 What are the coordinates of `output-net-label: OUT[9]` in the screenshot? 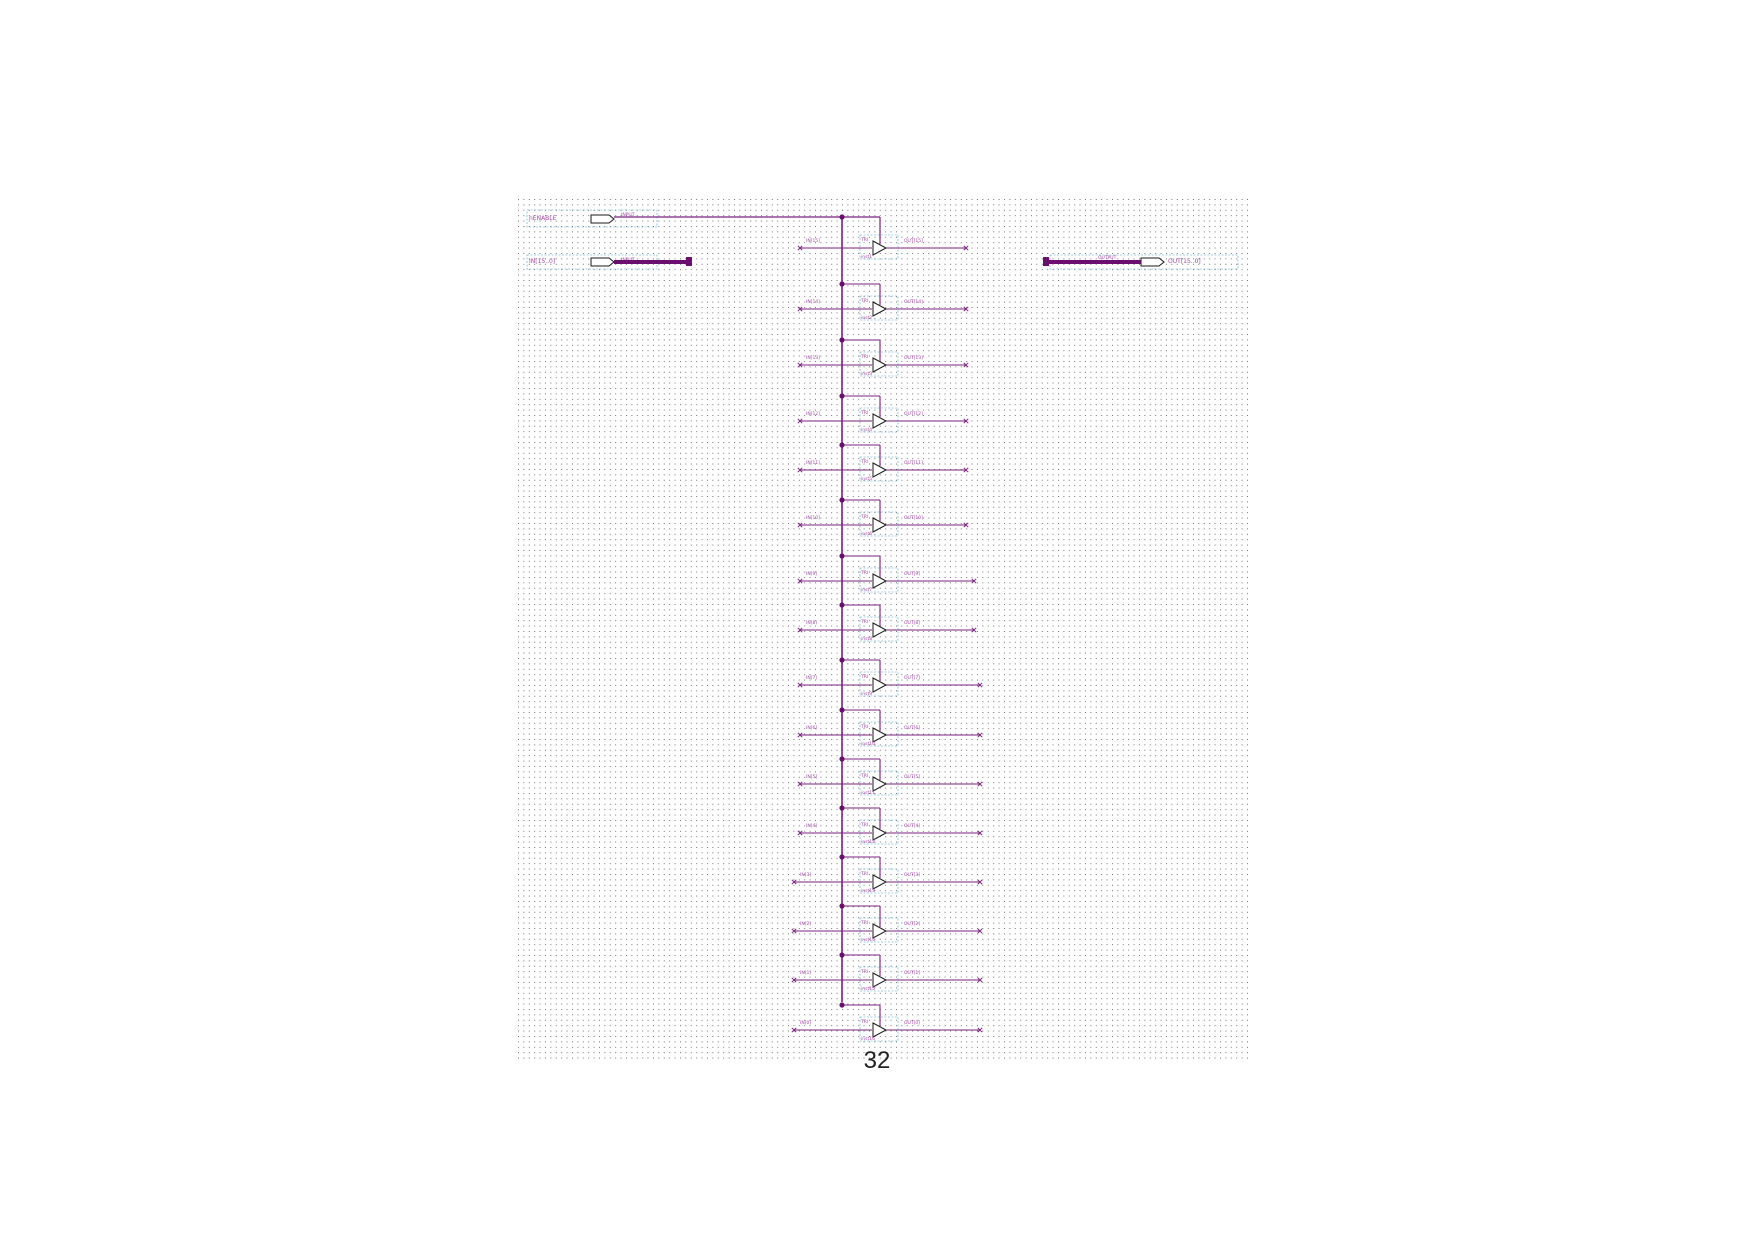 It's located at (912, 574).